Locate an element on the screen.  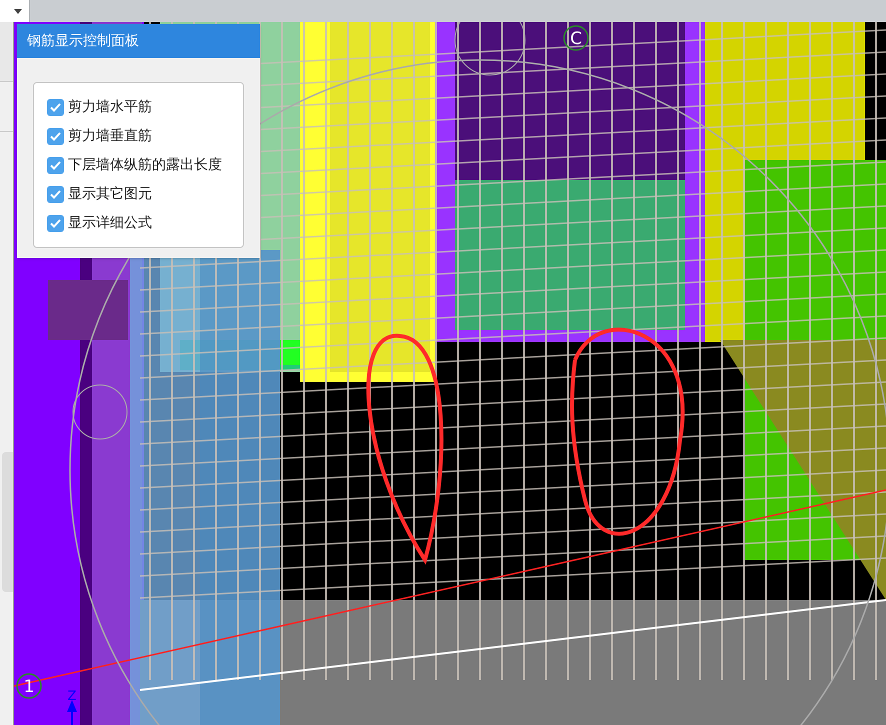
option-label: 下层墙体纵筋的露出长度 is located at coordinates (145, 165).